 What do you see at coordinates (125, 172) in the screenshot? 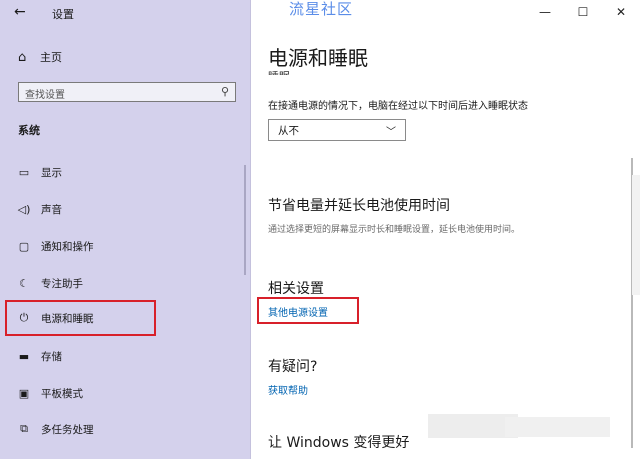
I see `sidebar-item-display: ▭ 显示` at bounding box center [125, 172].